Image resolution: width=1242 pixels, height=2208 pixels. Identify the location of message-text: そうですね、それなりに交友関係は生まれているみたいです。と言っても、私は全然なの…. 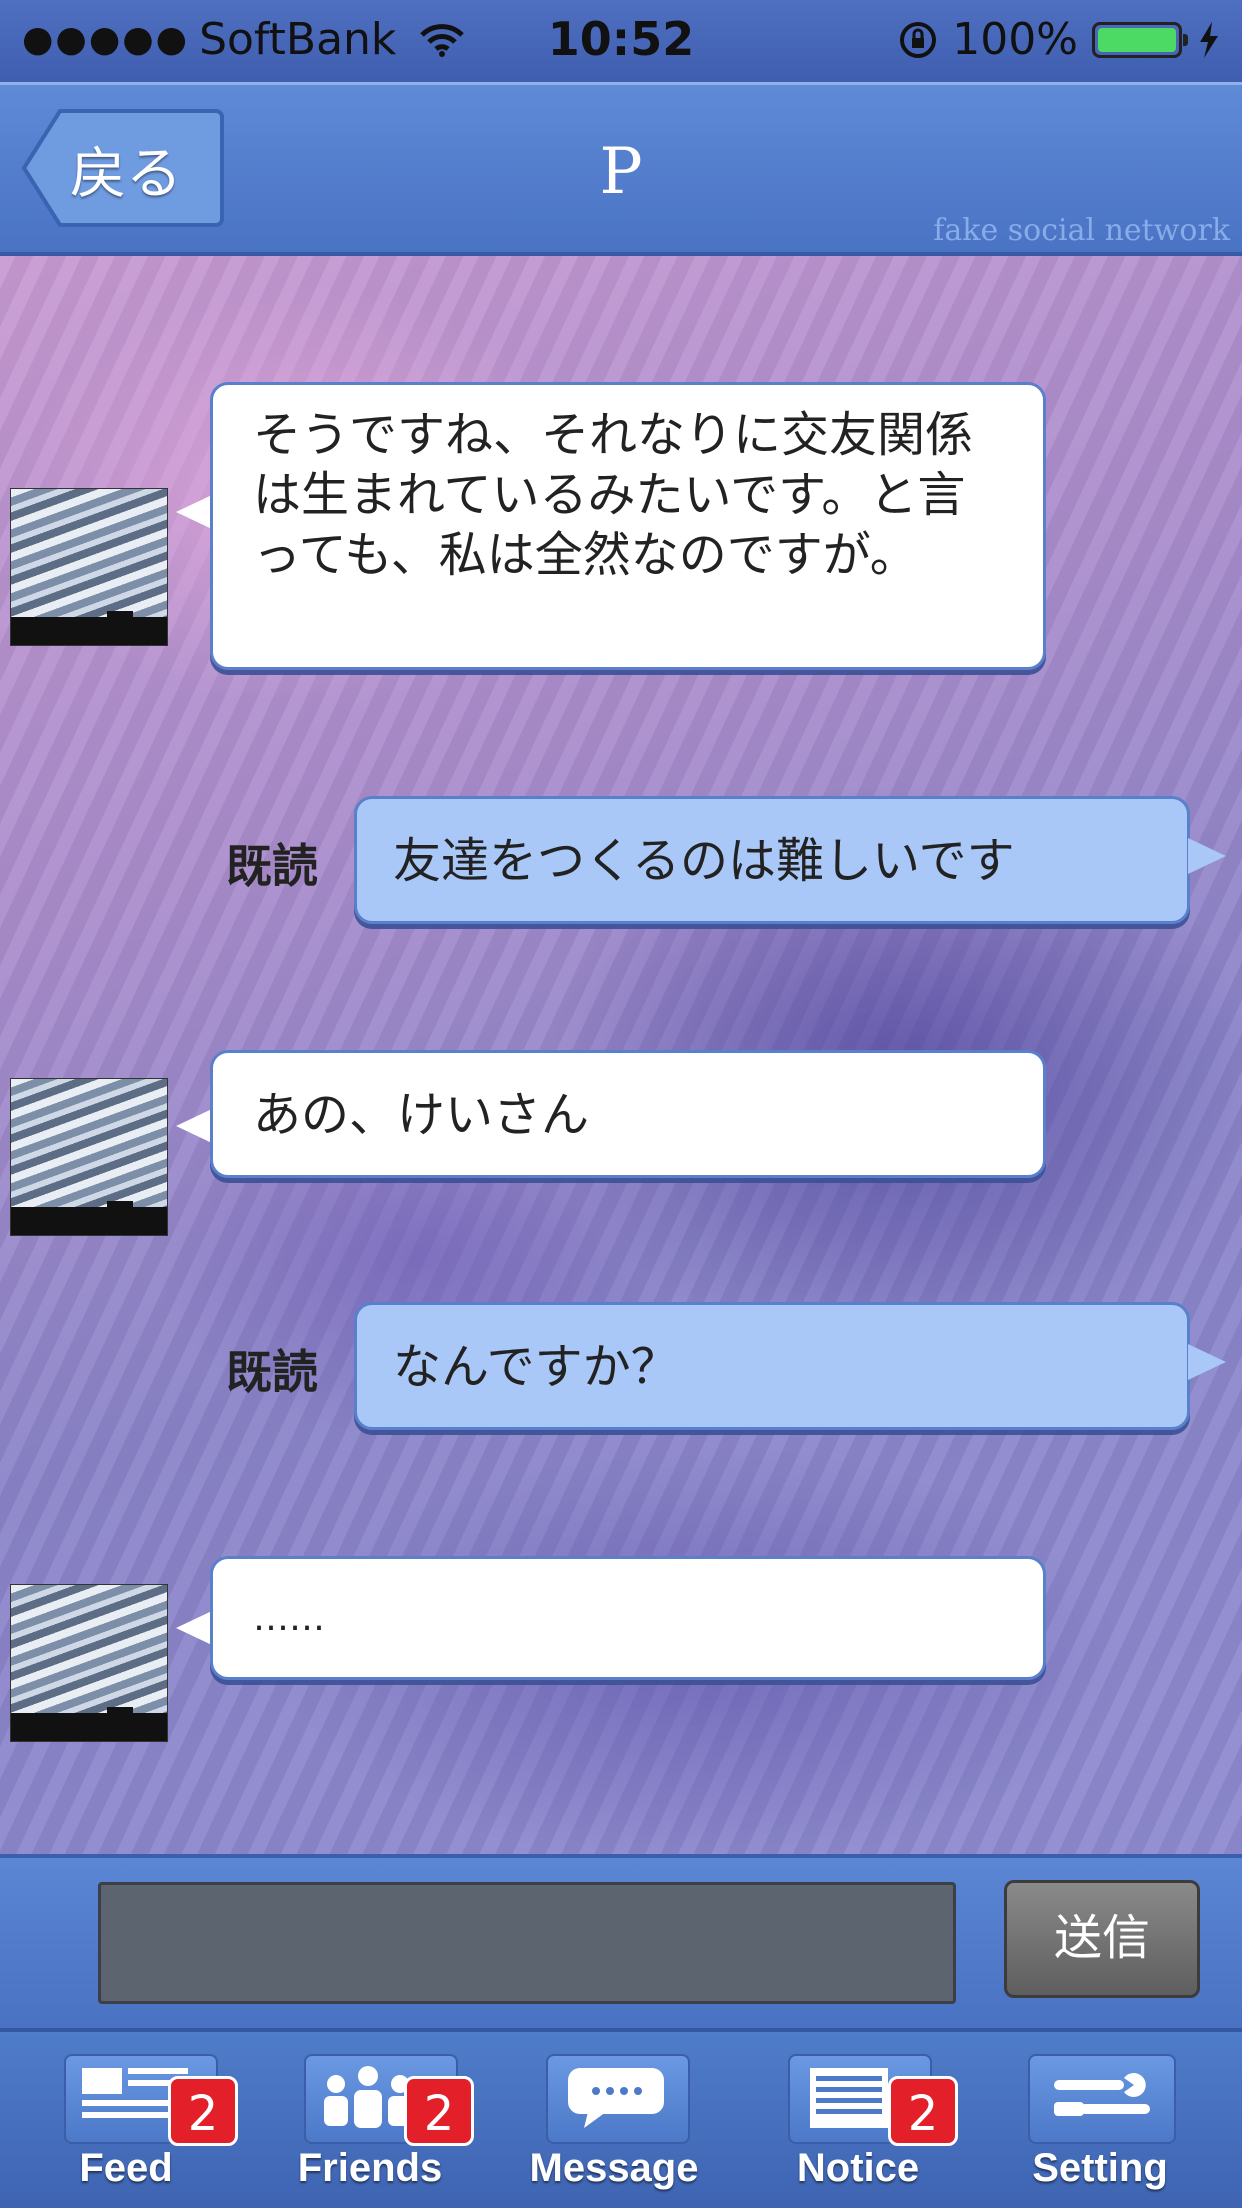
(613, 495).